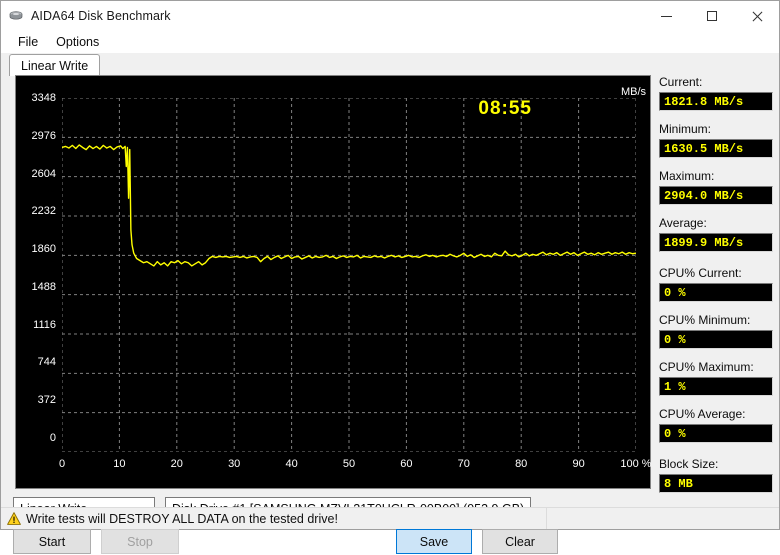 This screenshot has width=780, height=555. Describe the element at coordinates (463, 464) in the screenshot. I see `x-tick-label: 70` at that location.